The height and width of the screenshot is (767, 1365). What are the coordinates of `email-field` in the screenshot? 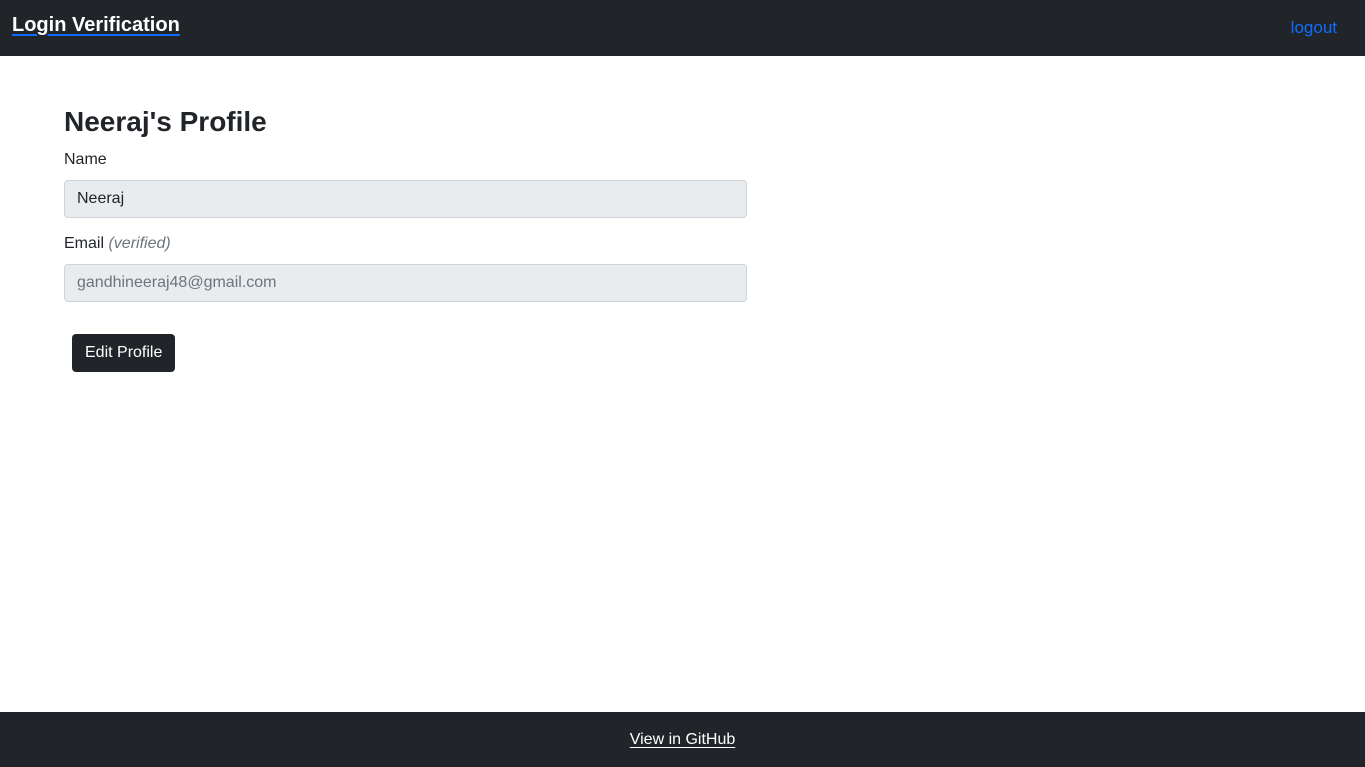 It's located at (405, 283).